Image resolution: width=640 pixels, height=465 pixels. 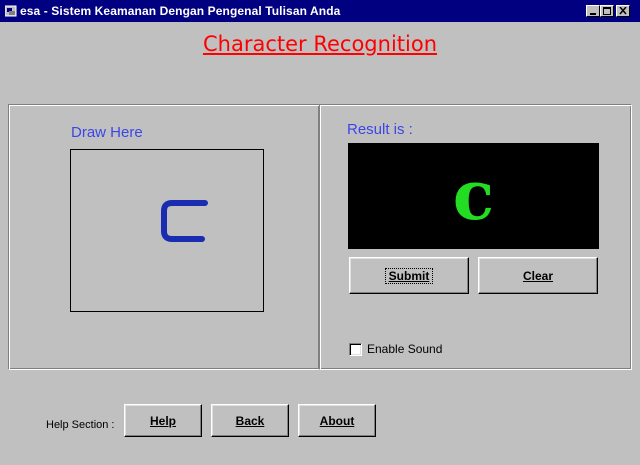 I want to click on submit-button: Submit, so click(x=409, y=275).